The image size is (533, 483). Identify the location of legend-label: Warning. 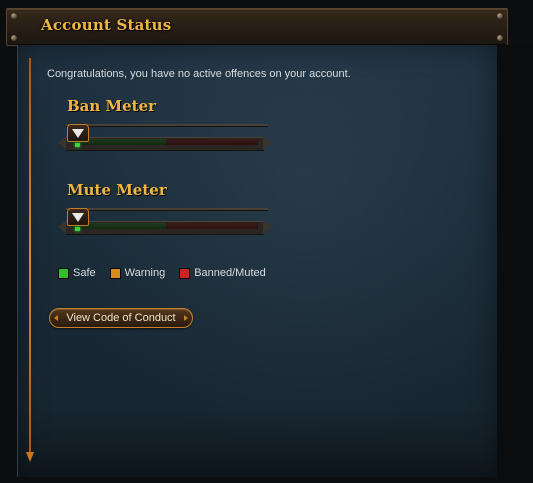
(145, 273).